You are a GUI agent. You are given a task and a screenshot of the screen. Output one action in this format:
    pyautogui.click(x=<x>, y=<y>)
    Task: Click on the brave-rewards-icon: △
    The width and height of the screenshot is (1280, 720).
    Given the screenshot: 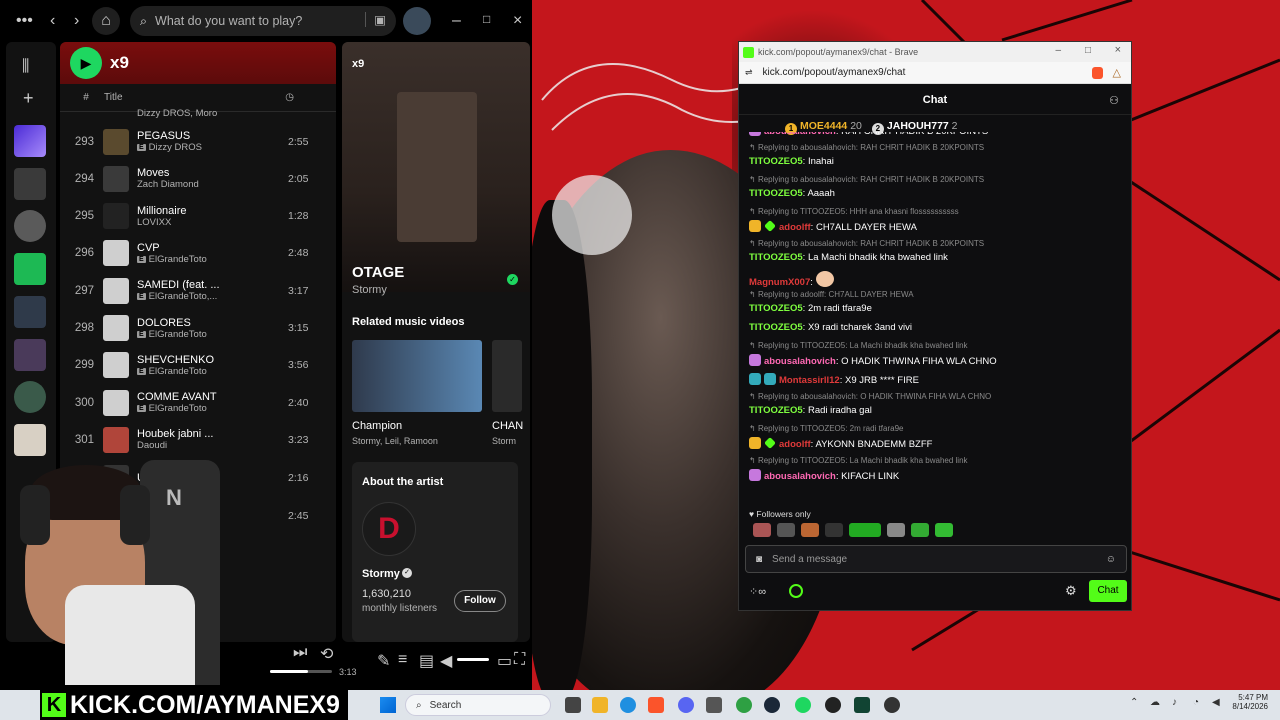 What is the action you would take?
    pyautogui.click(x=1117, y=72)
    